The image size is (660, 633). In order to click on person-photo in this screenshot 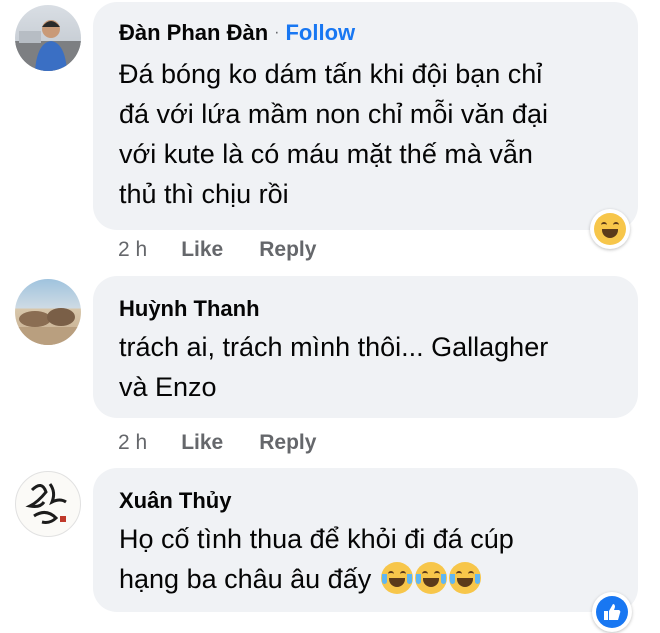, I will do `click(48, 45)`.